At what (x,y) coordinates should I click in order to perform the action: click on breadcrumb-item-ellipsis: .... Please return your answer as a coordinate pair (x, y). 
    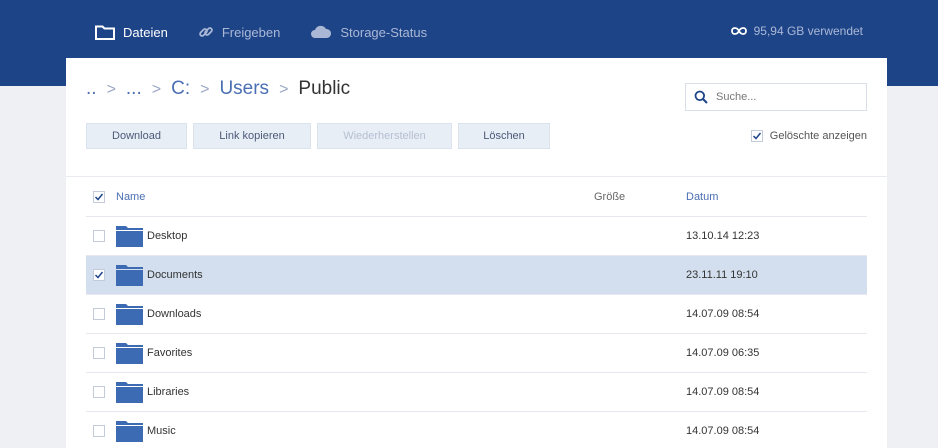
    Looking at the image, I should click on (134, 89).